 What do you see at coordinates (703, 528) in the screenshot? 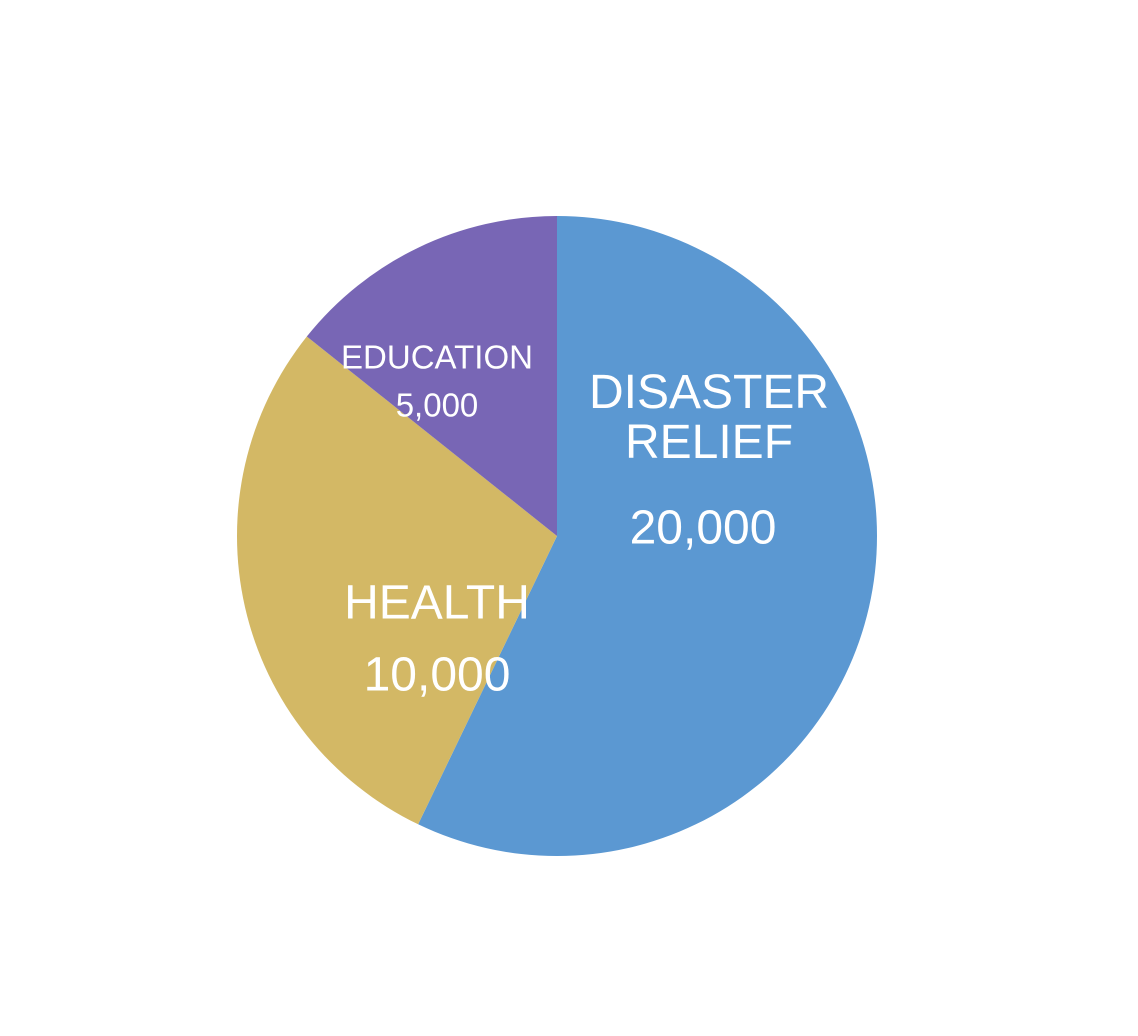
I see `slice-value-label: 20,000` at bounding box center [703, 528].